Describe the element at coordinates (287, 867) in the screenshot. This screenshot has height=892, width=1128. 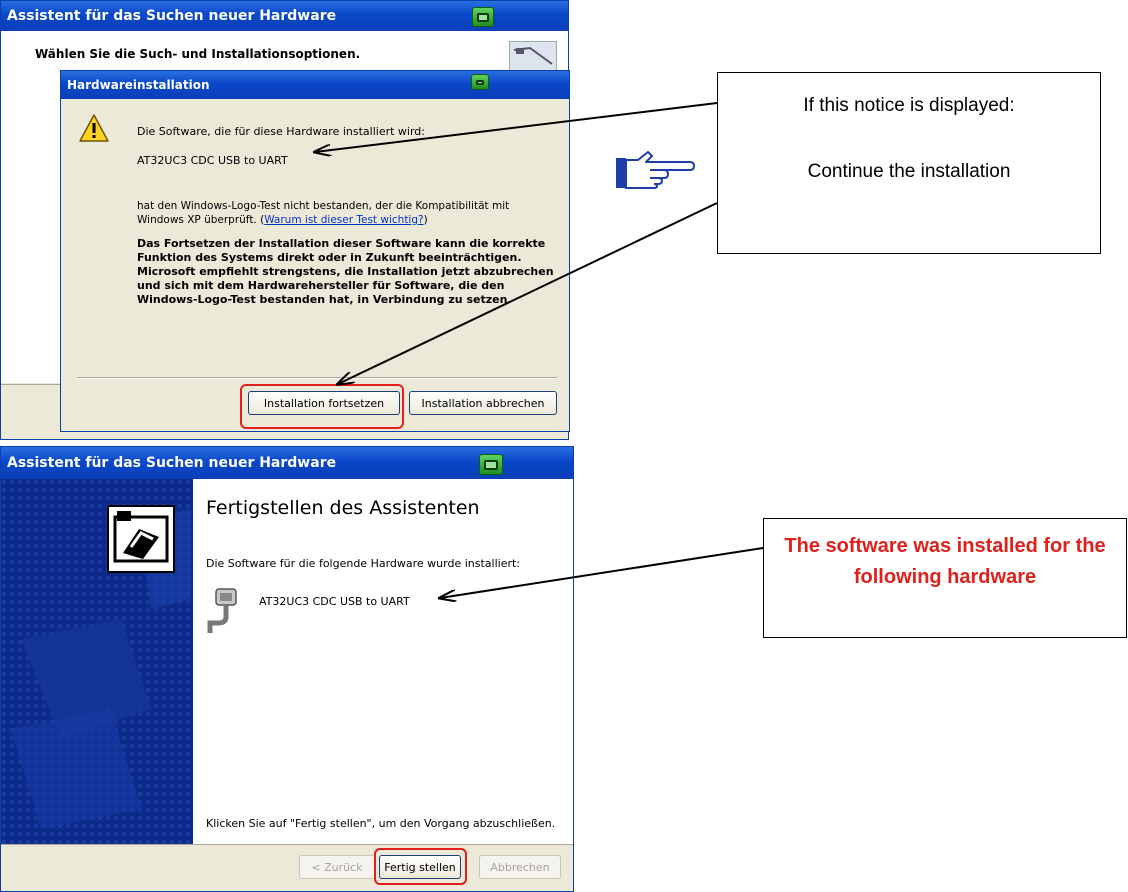
I see `bottom-wizard-button-bar: < Zurück Fertig stellen Abbrechen` at that location.